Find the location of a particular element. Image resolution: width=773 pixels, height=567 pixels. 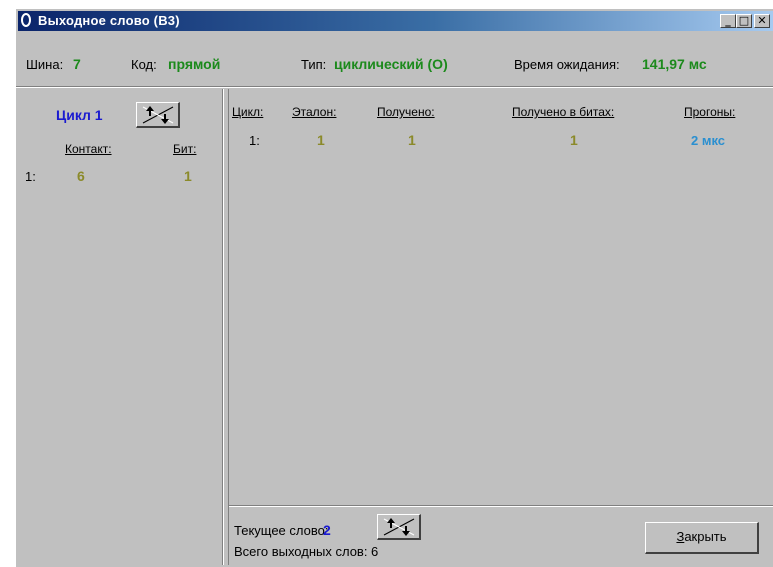

wait-time-label: Время ожидания: is located at coordinates (567, 64).